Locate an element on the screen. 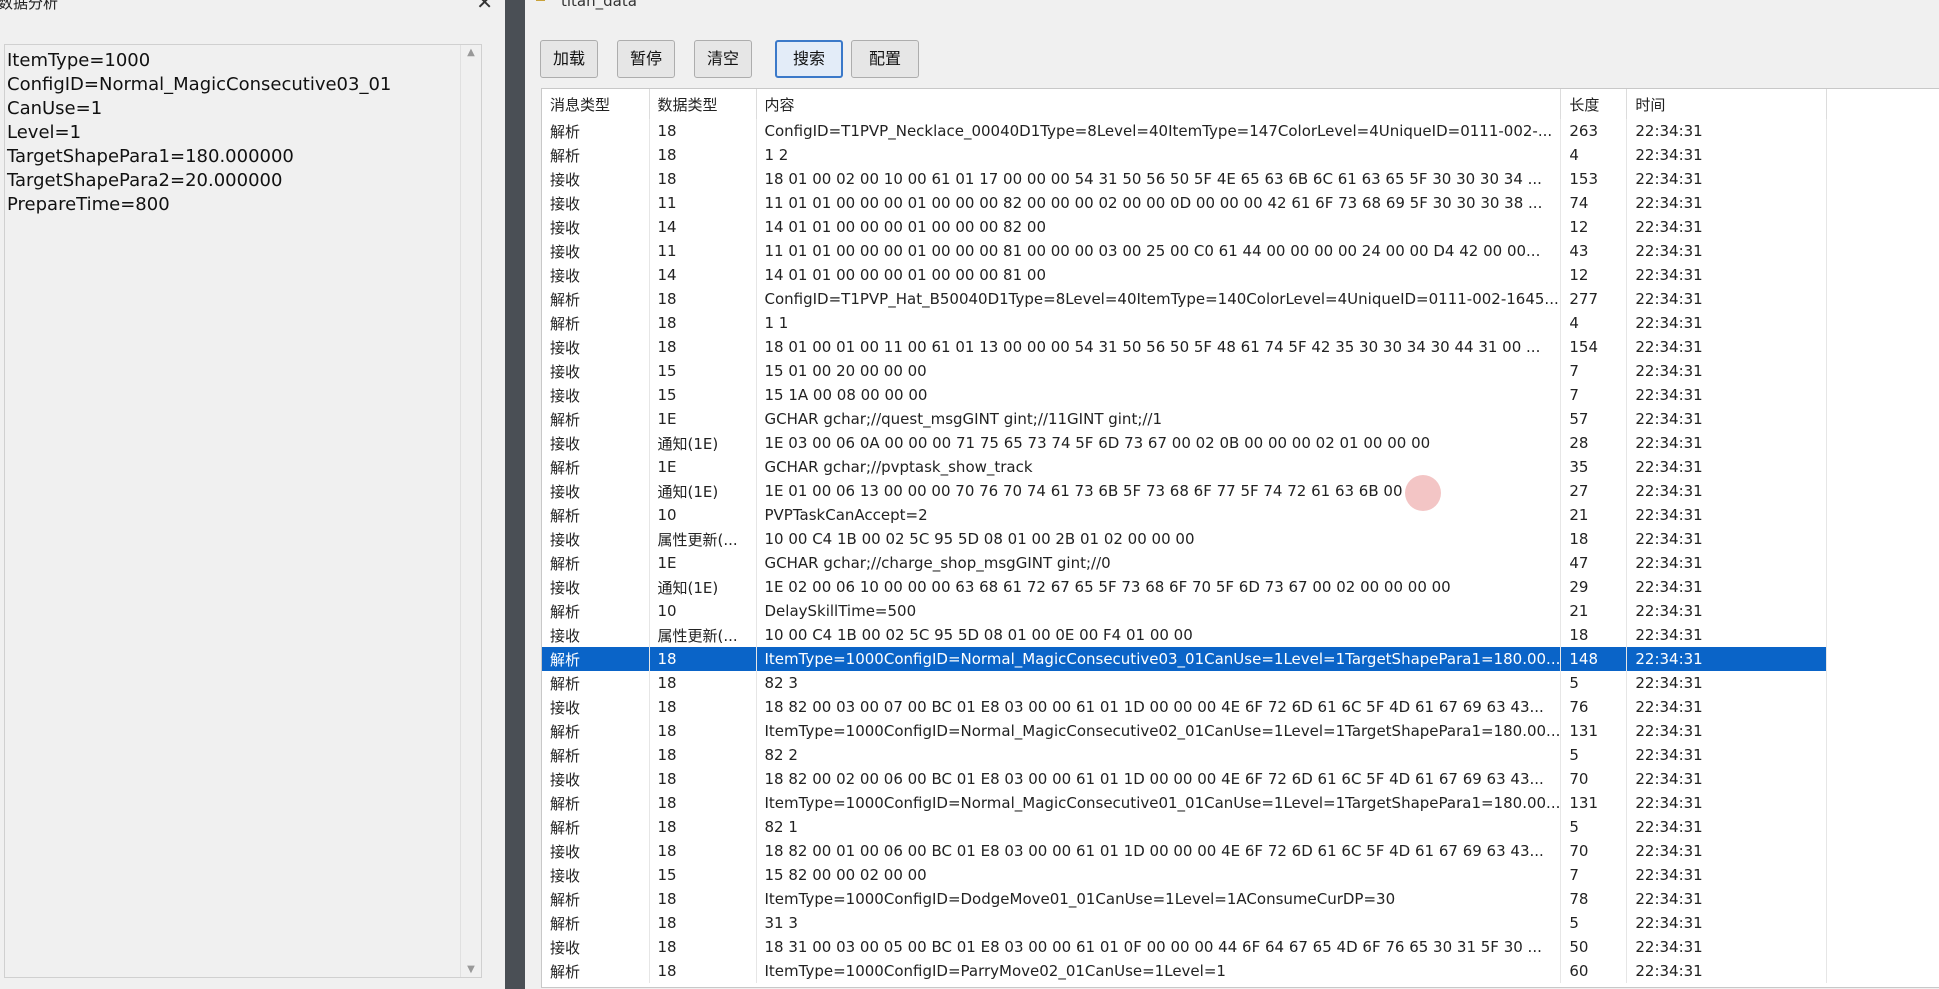 The width and height of the screenshot is (1939, 989). table-row: 接收 15 15 82 00 00 02 00 00 7 22:34:31 is located at coordinates (1185, 875).